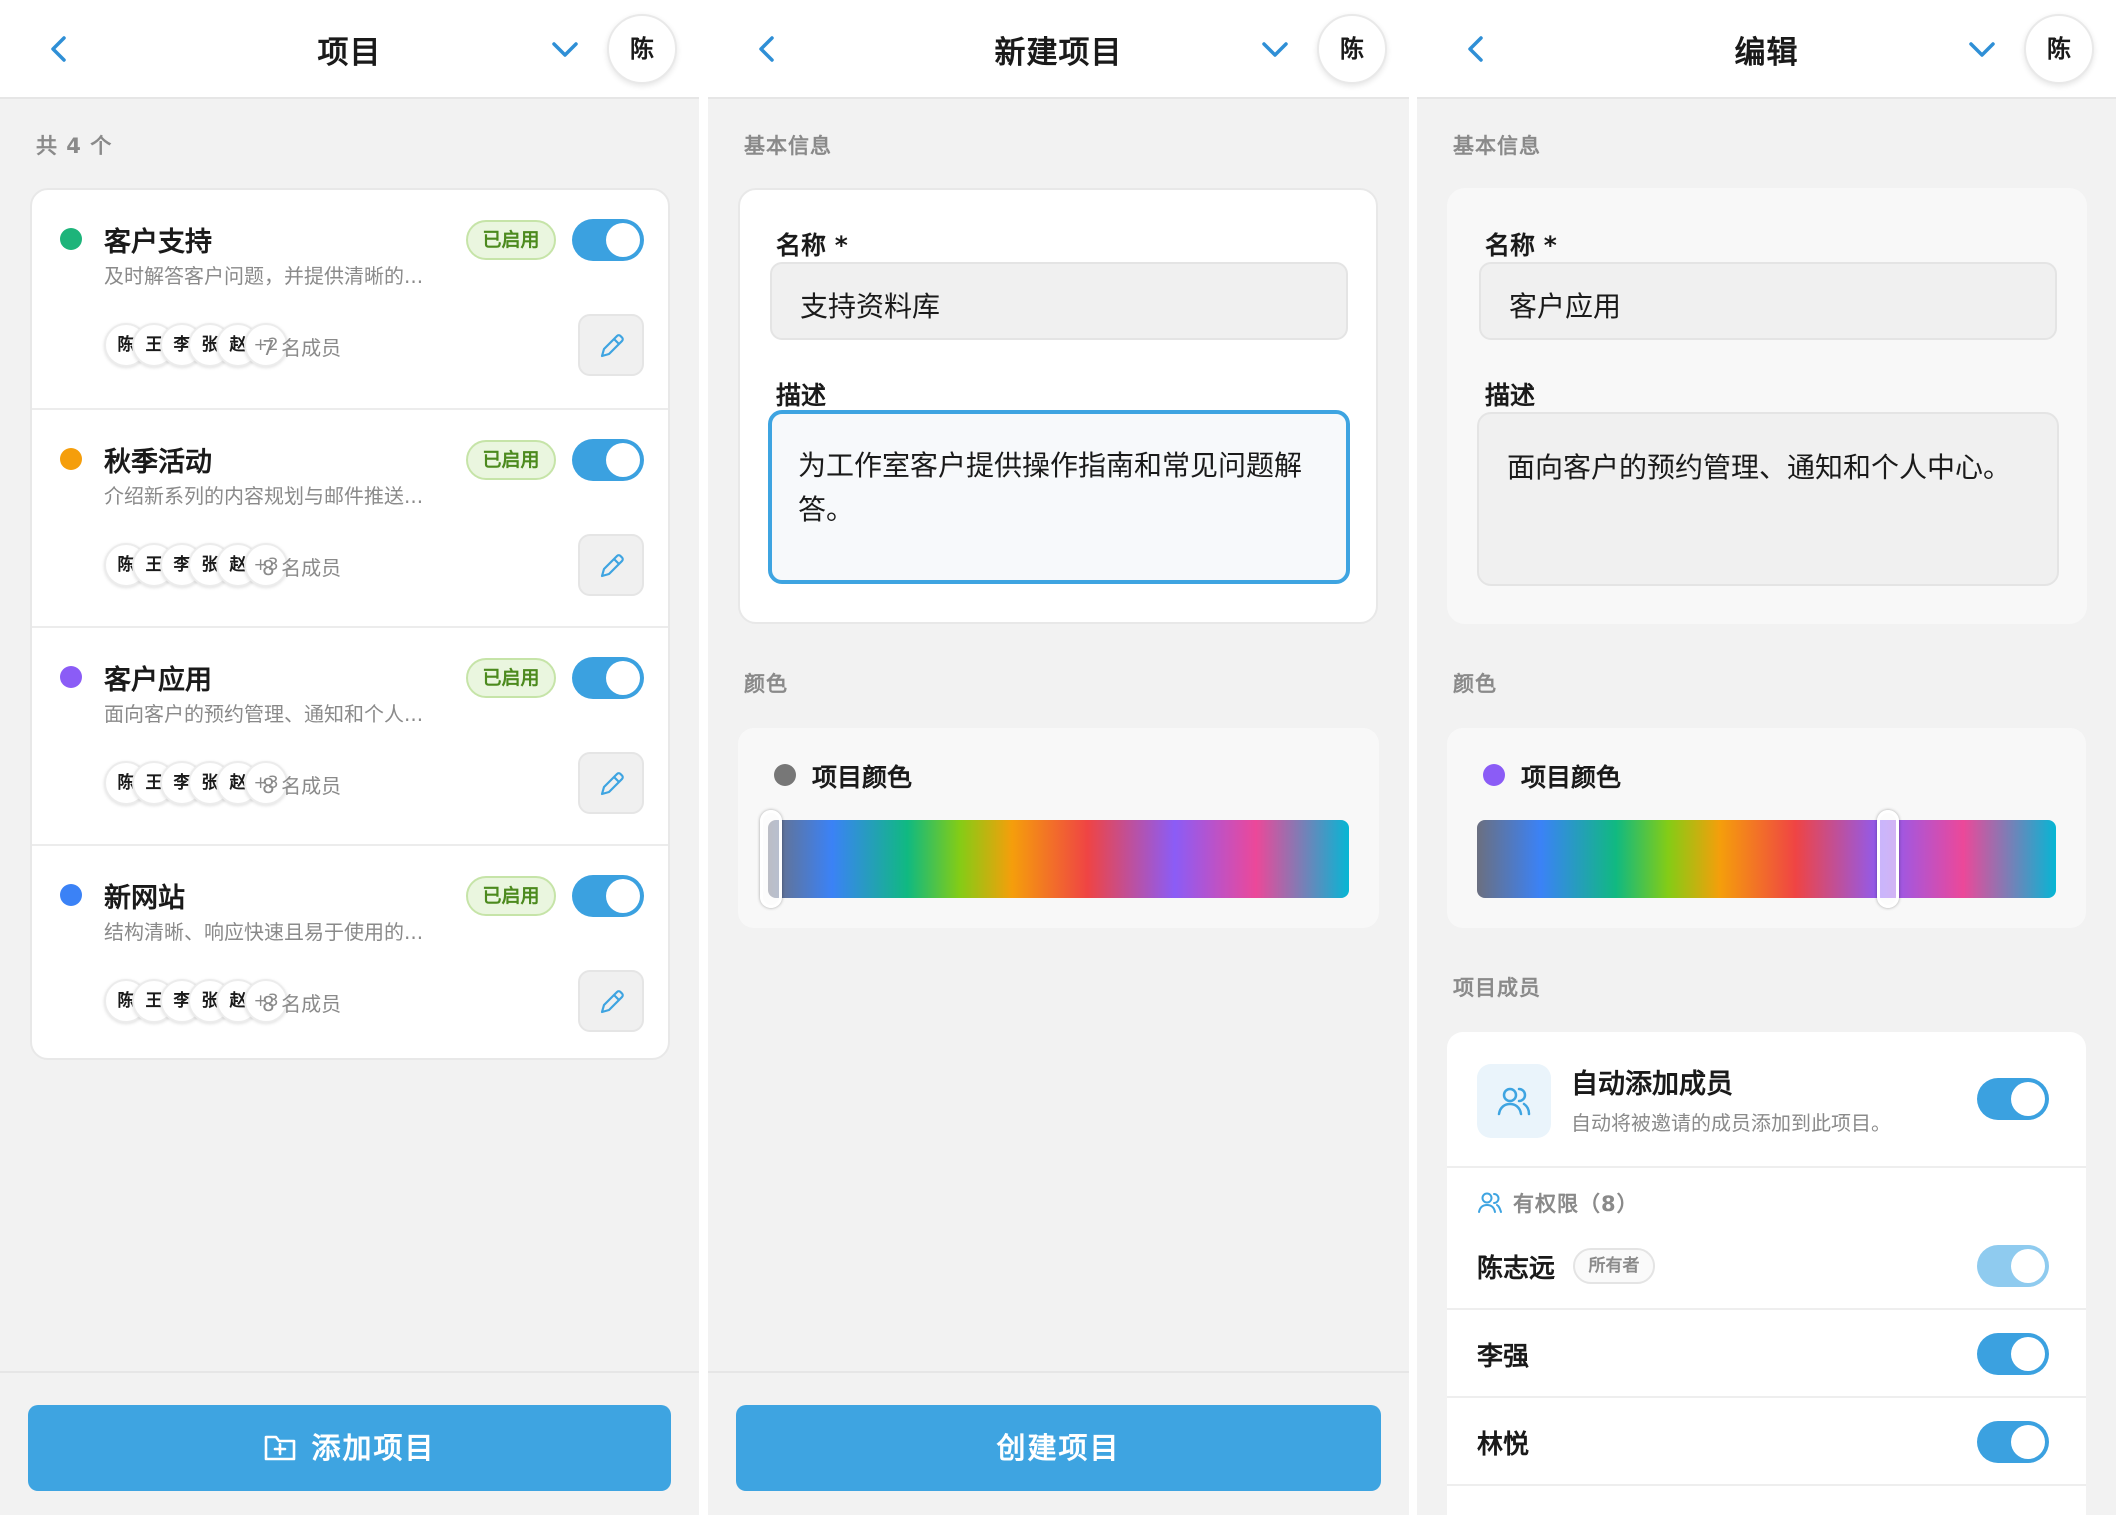  What do you see at coordinates (1058, 53) in the screenshot?
I see `page-title: 新建项目` at bounding box center [1058, 53].